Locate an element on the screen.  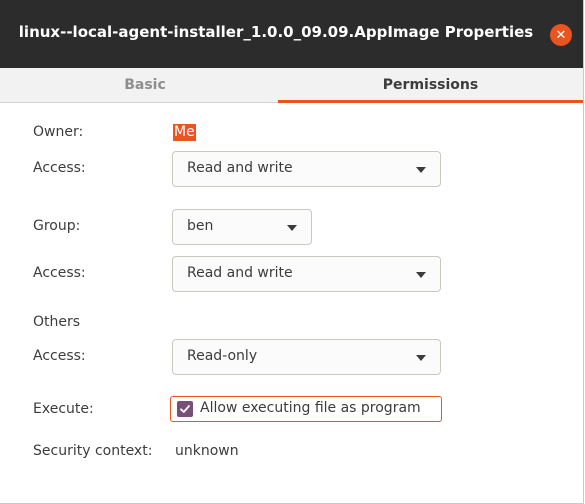
group-access-dropdown: Read and write is located at coordinates (306, 274).